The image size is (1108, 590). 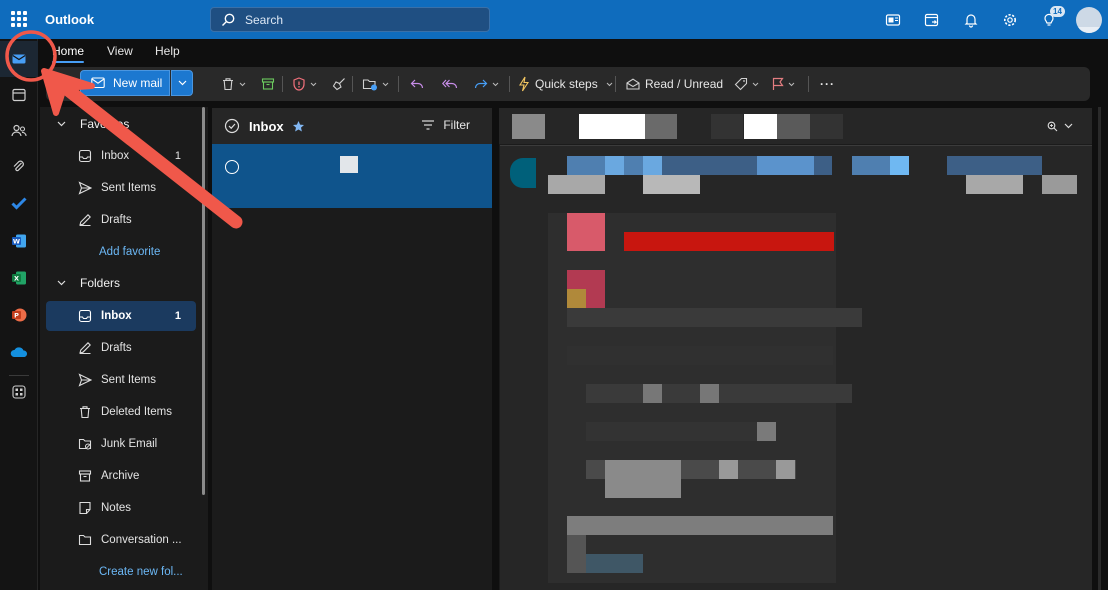 I want to click on reply-all-button, so click(x=450, y=84).